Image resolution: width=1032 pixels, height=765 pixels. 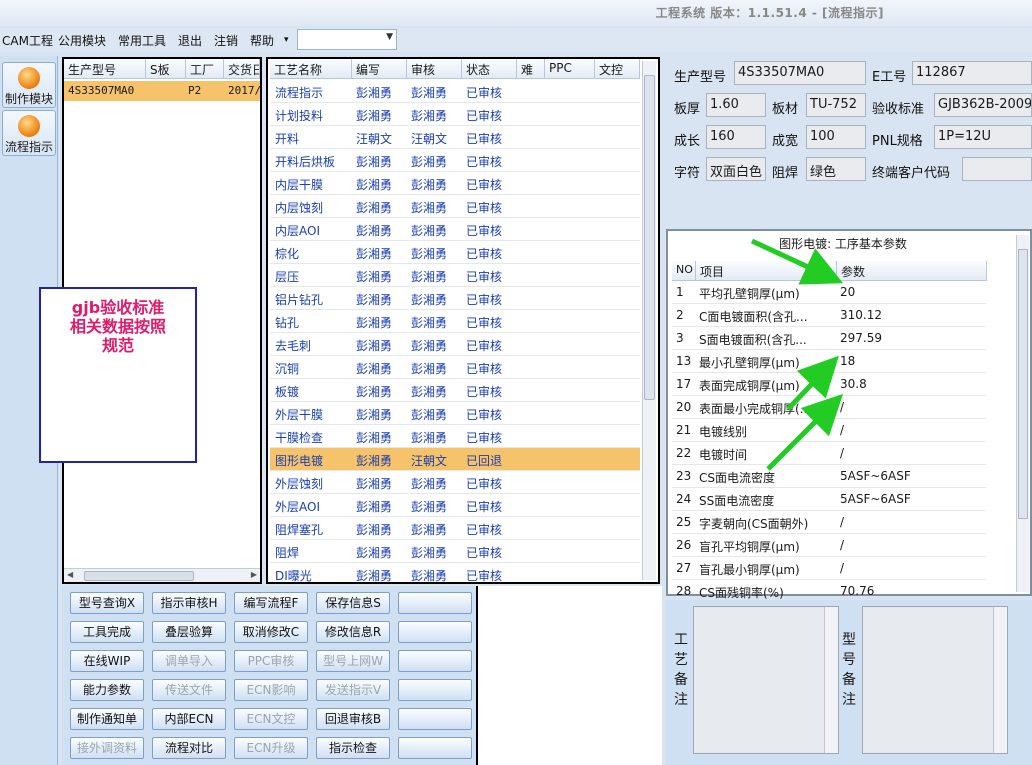 I want to click on action-button: 修改信息R, so click(x=353, y=632).